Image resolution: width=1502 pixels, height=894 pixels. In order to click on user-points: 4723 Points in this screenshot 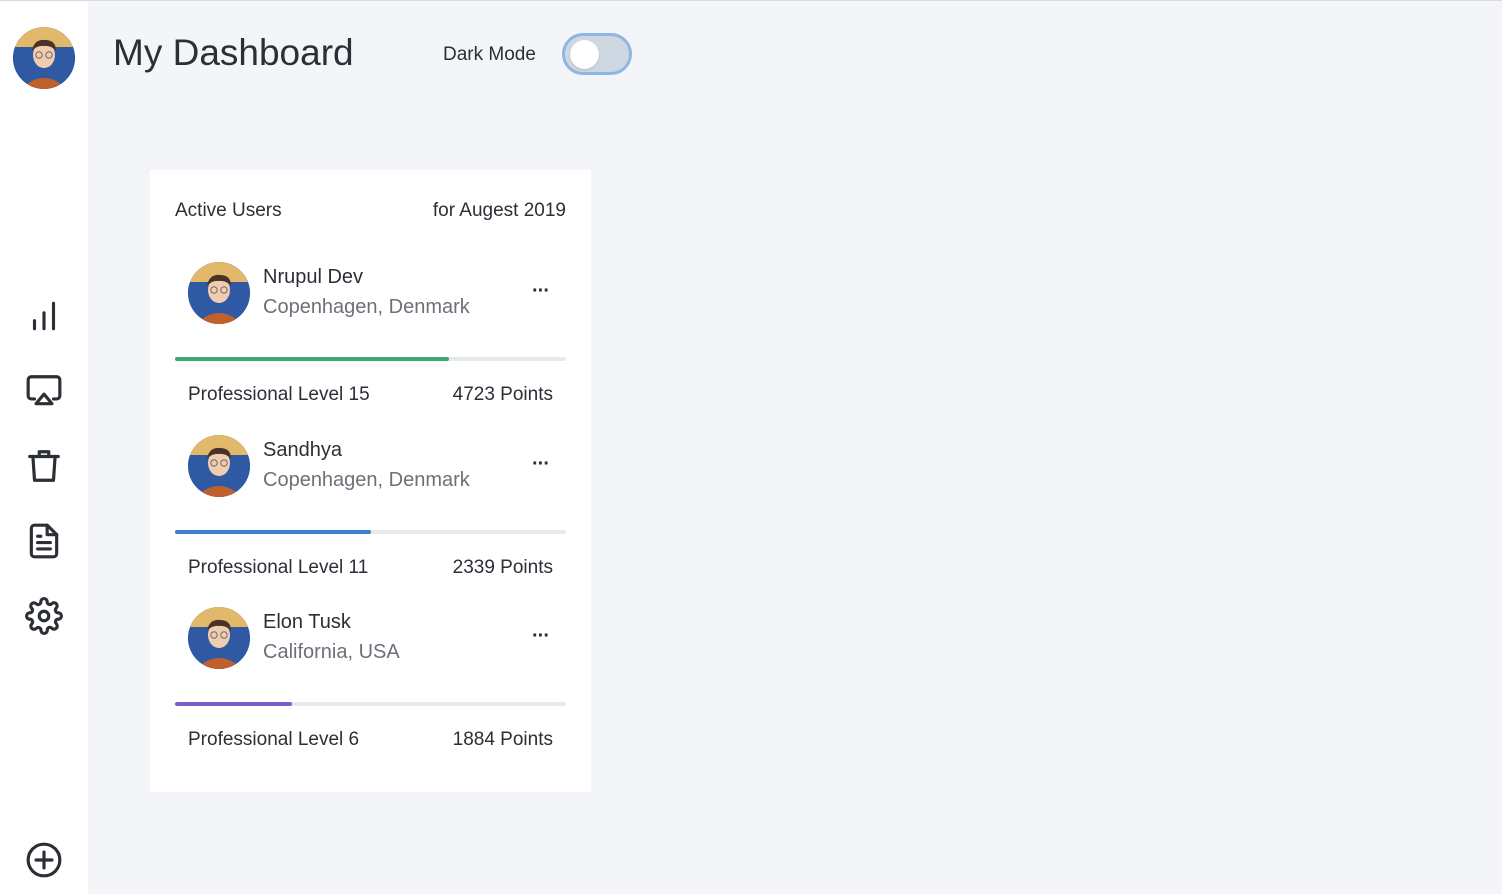, I will do `click(502, 394)`.